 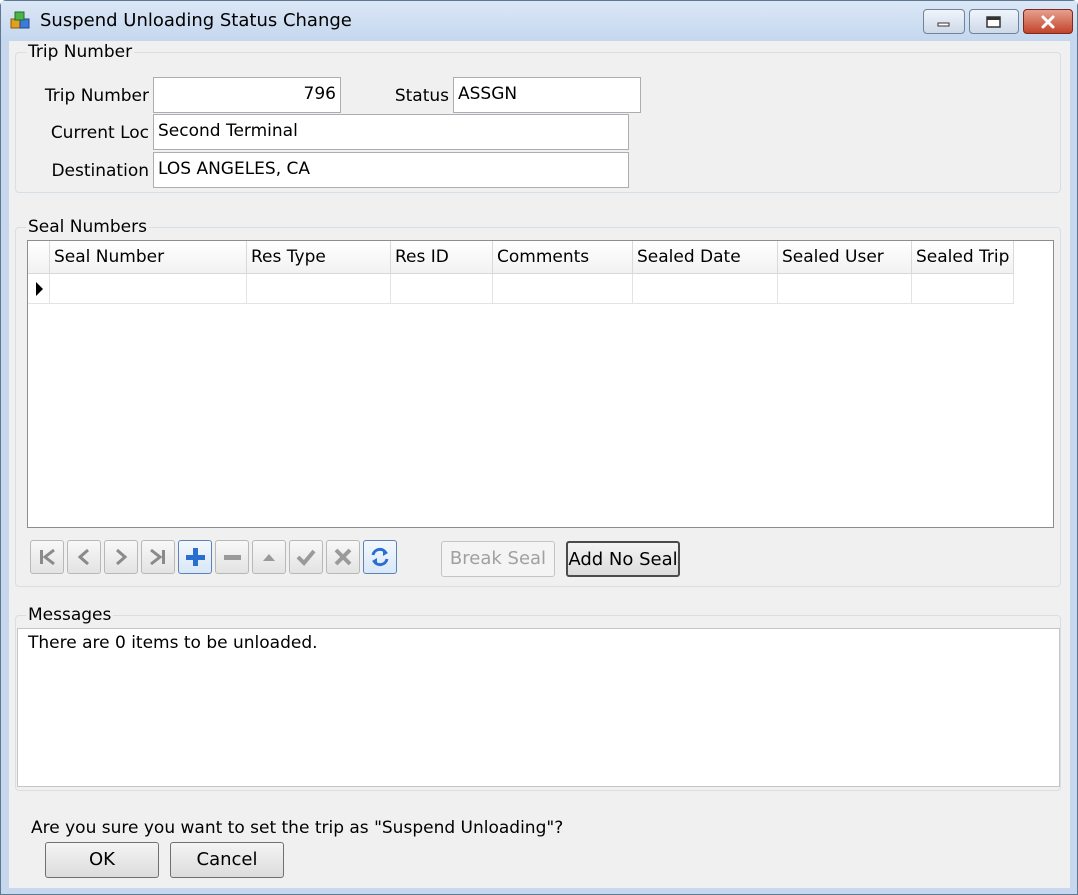 I want to click on next-record-icon, so click(x=122, y=557).